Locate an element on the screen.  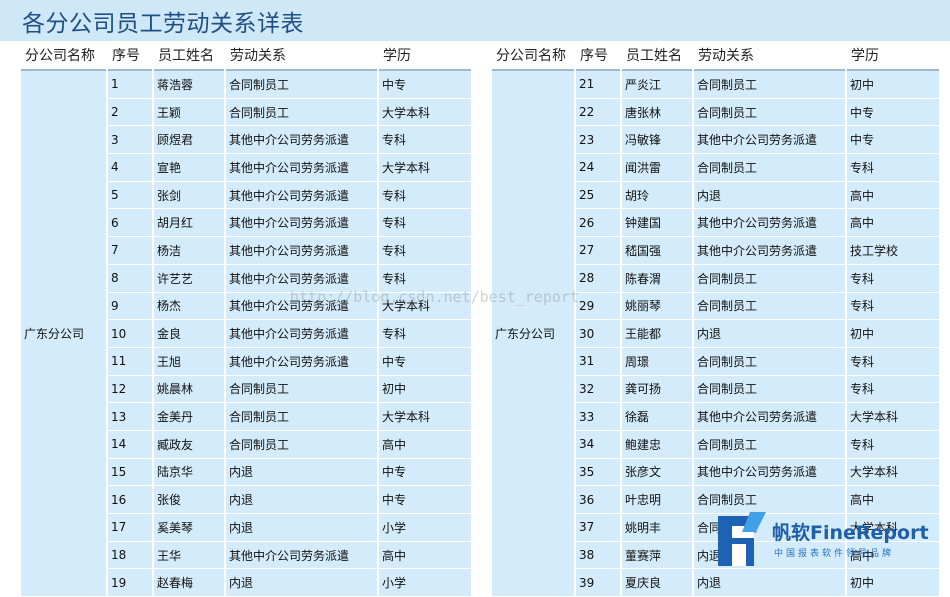
employee-name: 董赛萍 is located at coordinates (657, 555).